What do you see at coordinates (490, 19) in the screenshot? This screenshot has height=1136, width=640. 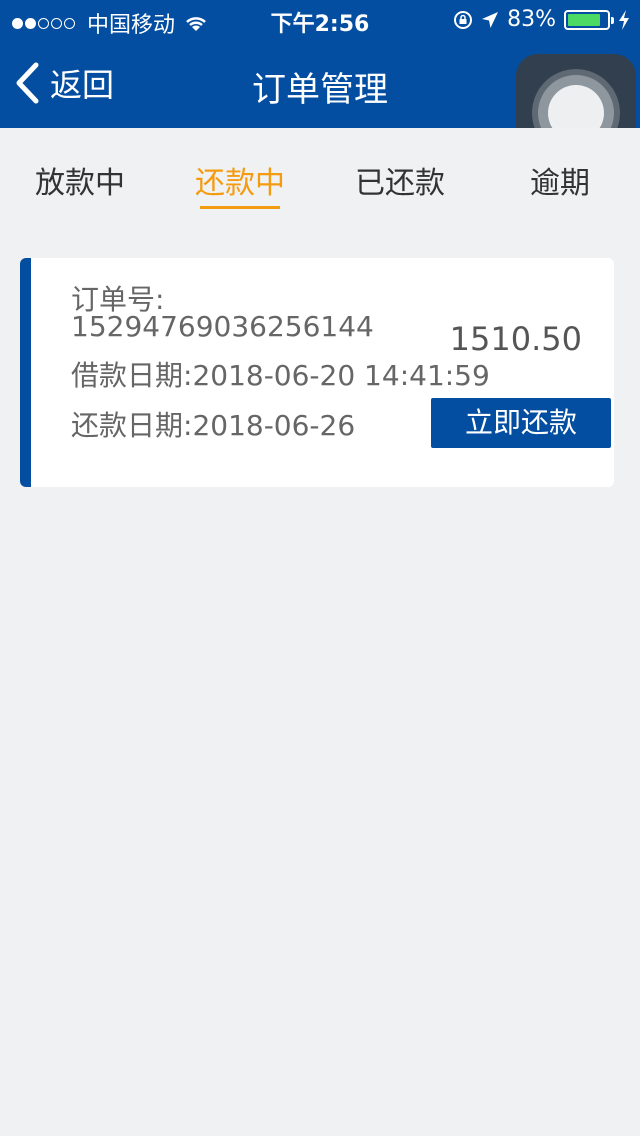 I see `location-arrow-icon` at bounding box center [490, 19].